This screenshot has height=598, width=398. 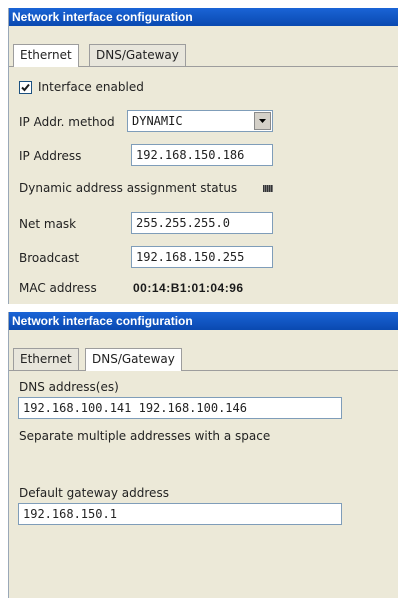 I want to click on ip-method-label: IP Addr. method, so click(x=67, y=122).